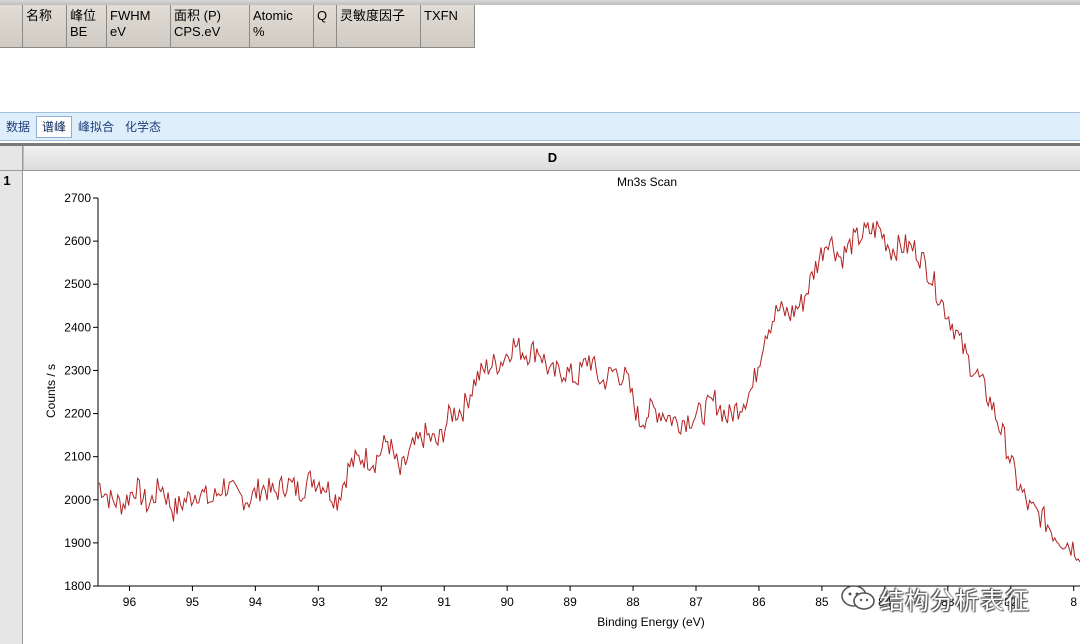 This screenshot has height=644, width=1080. I want to click on x-tick-label: 92, so click(382, 602).